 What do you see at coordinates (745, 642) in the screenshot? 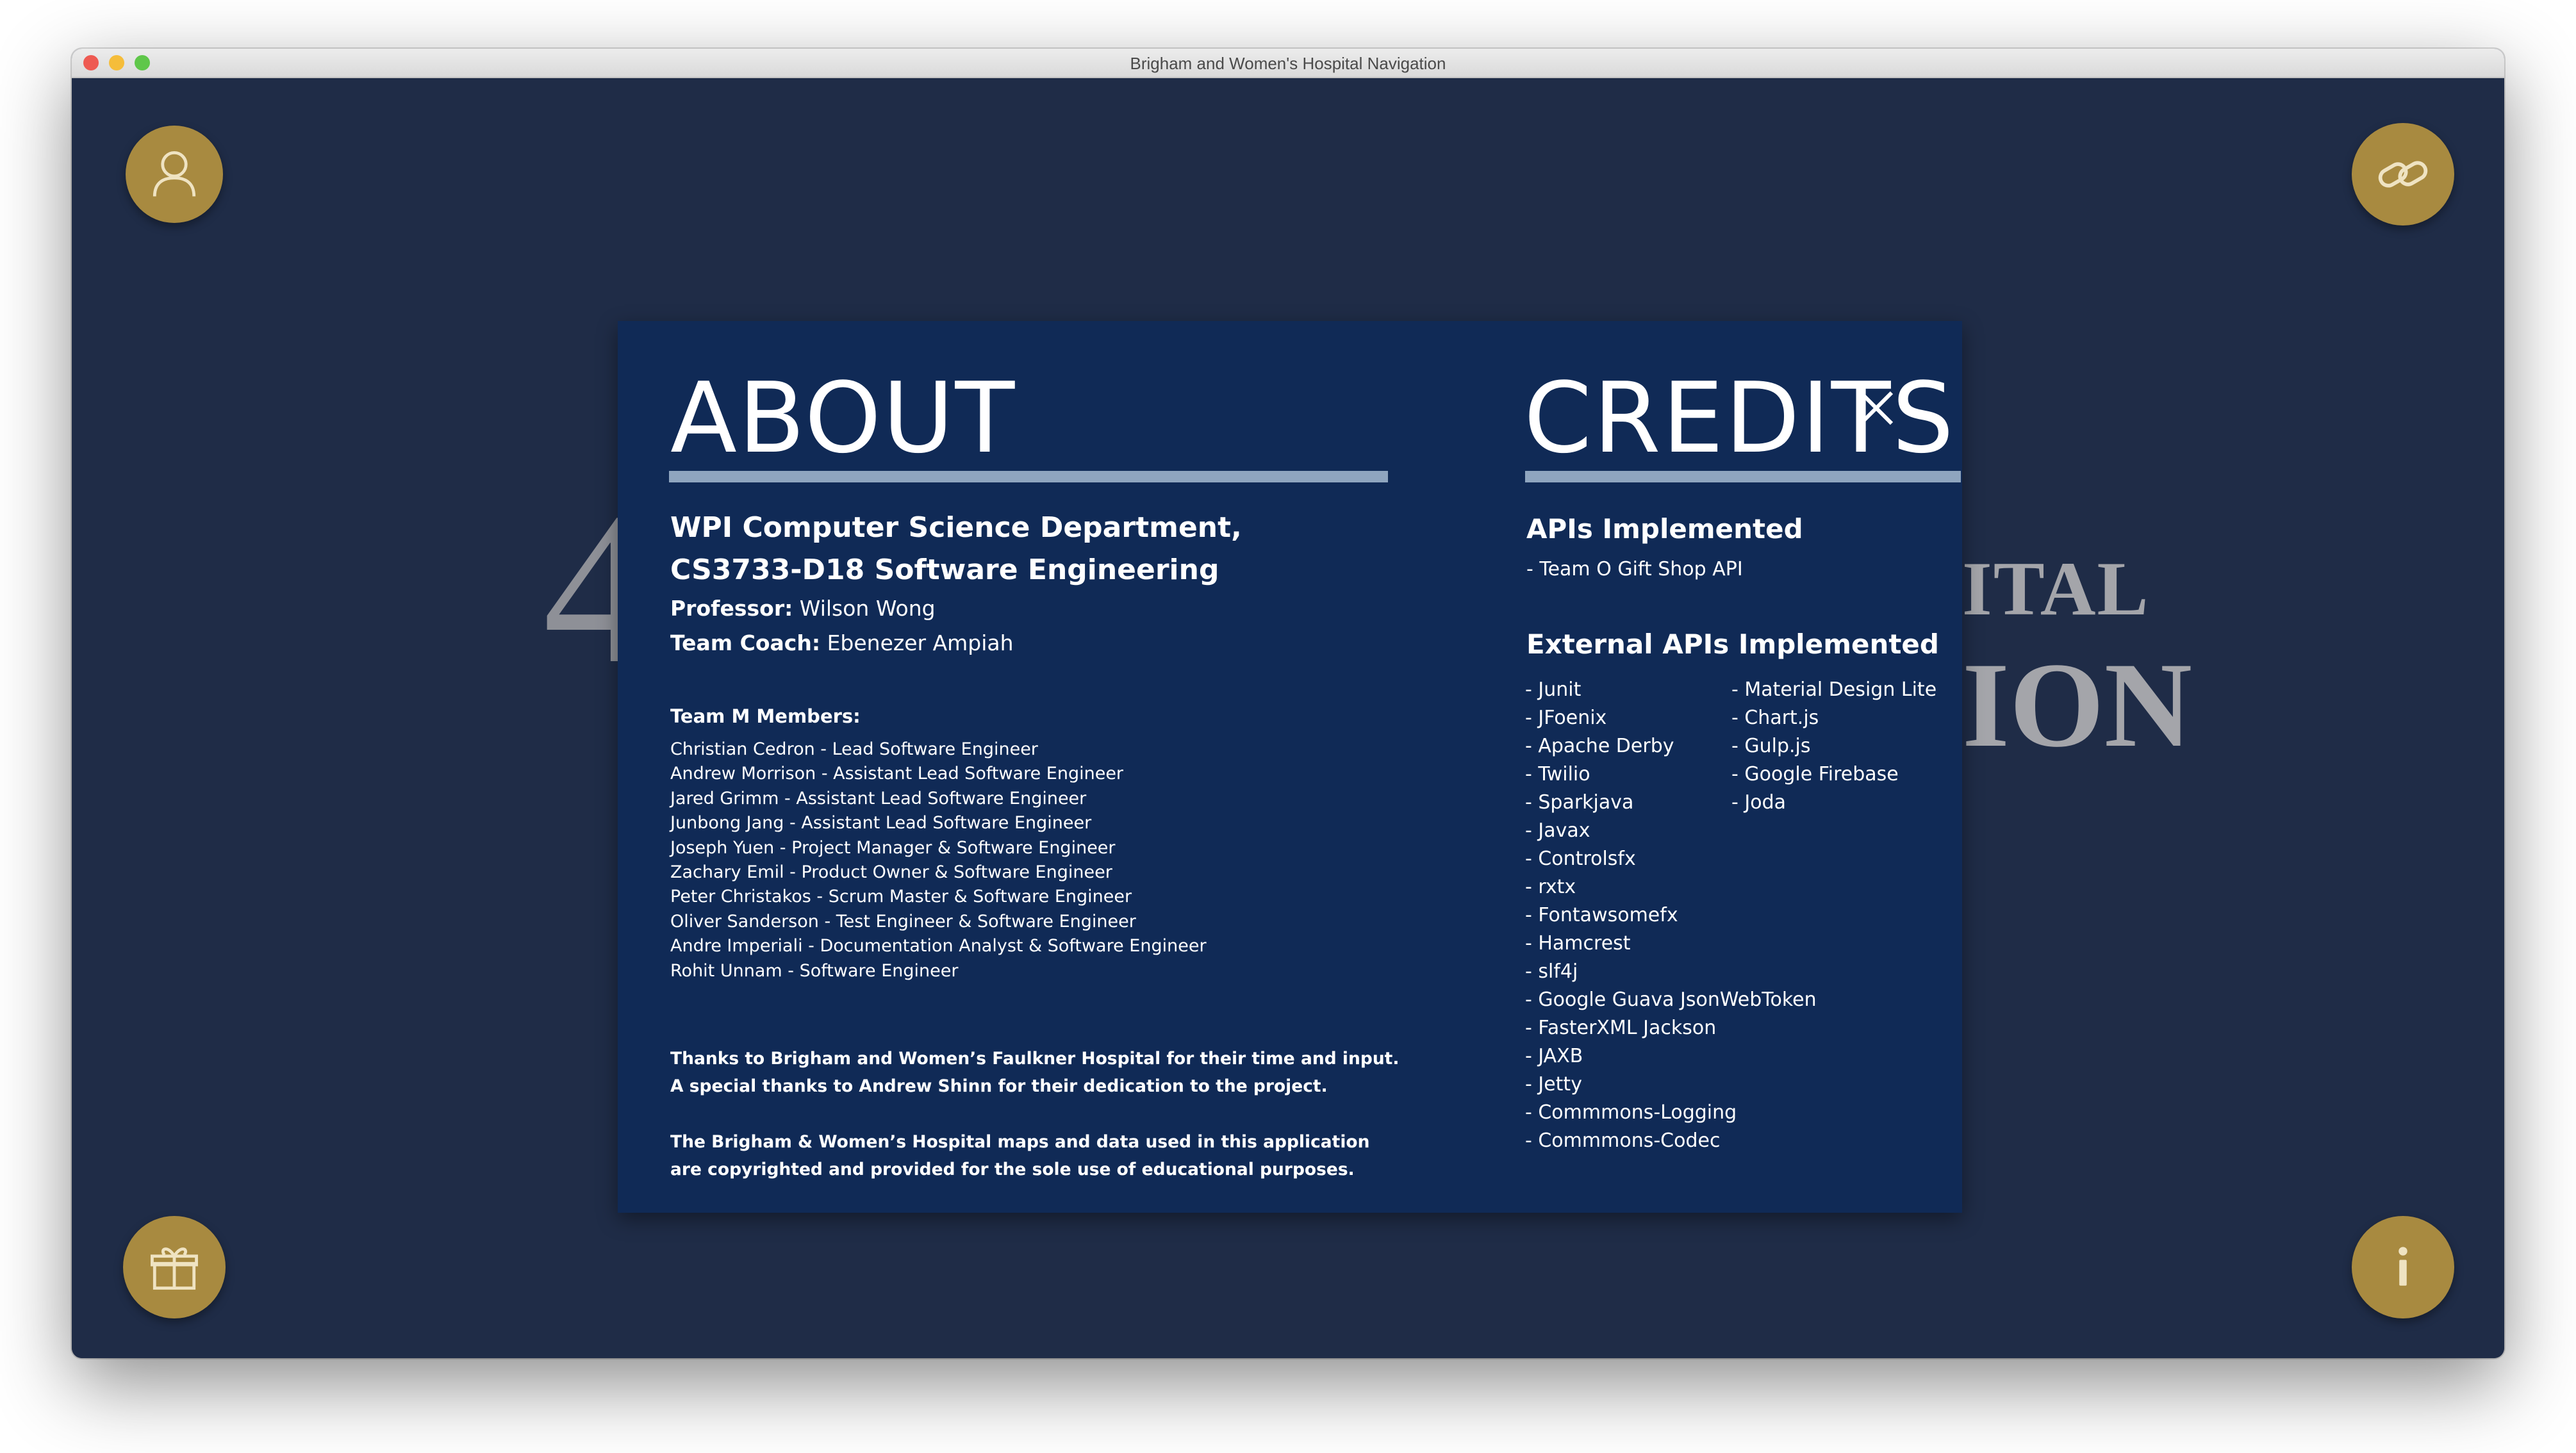
I see `coach-label: Team Coach:` at bounding box center [745, 642].